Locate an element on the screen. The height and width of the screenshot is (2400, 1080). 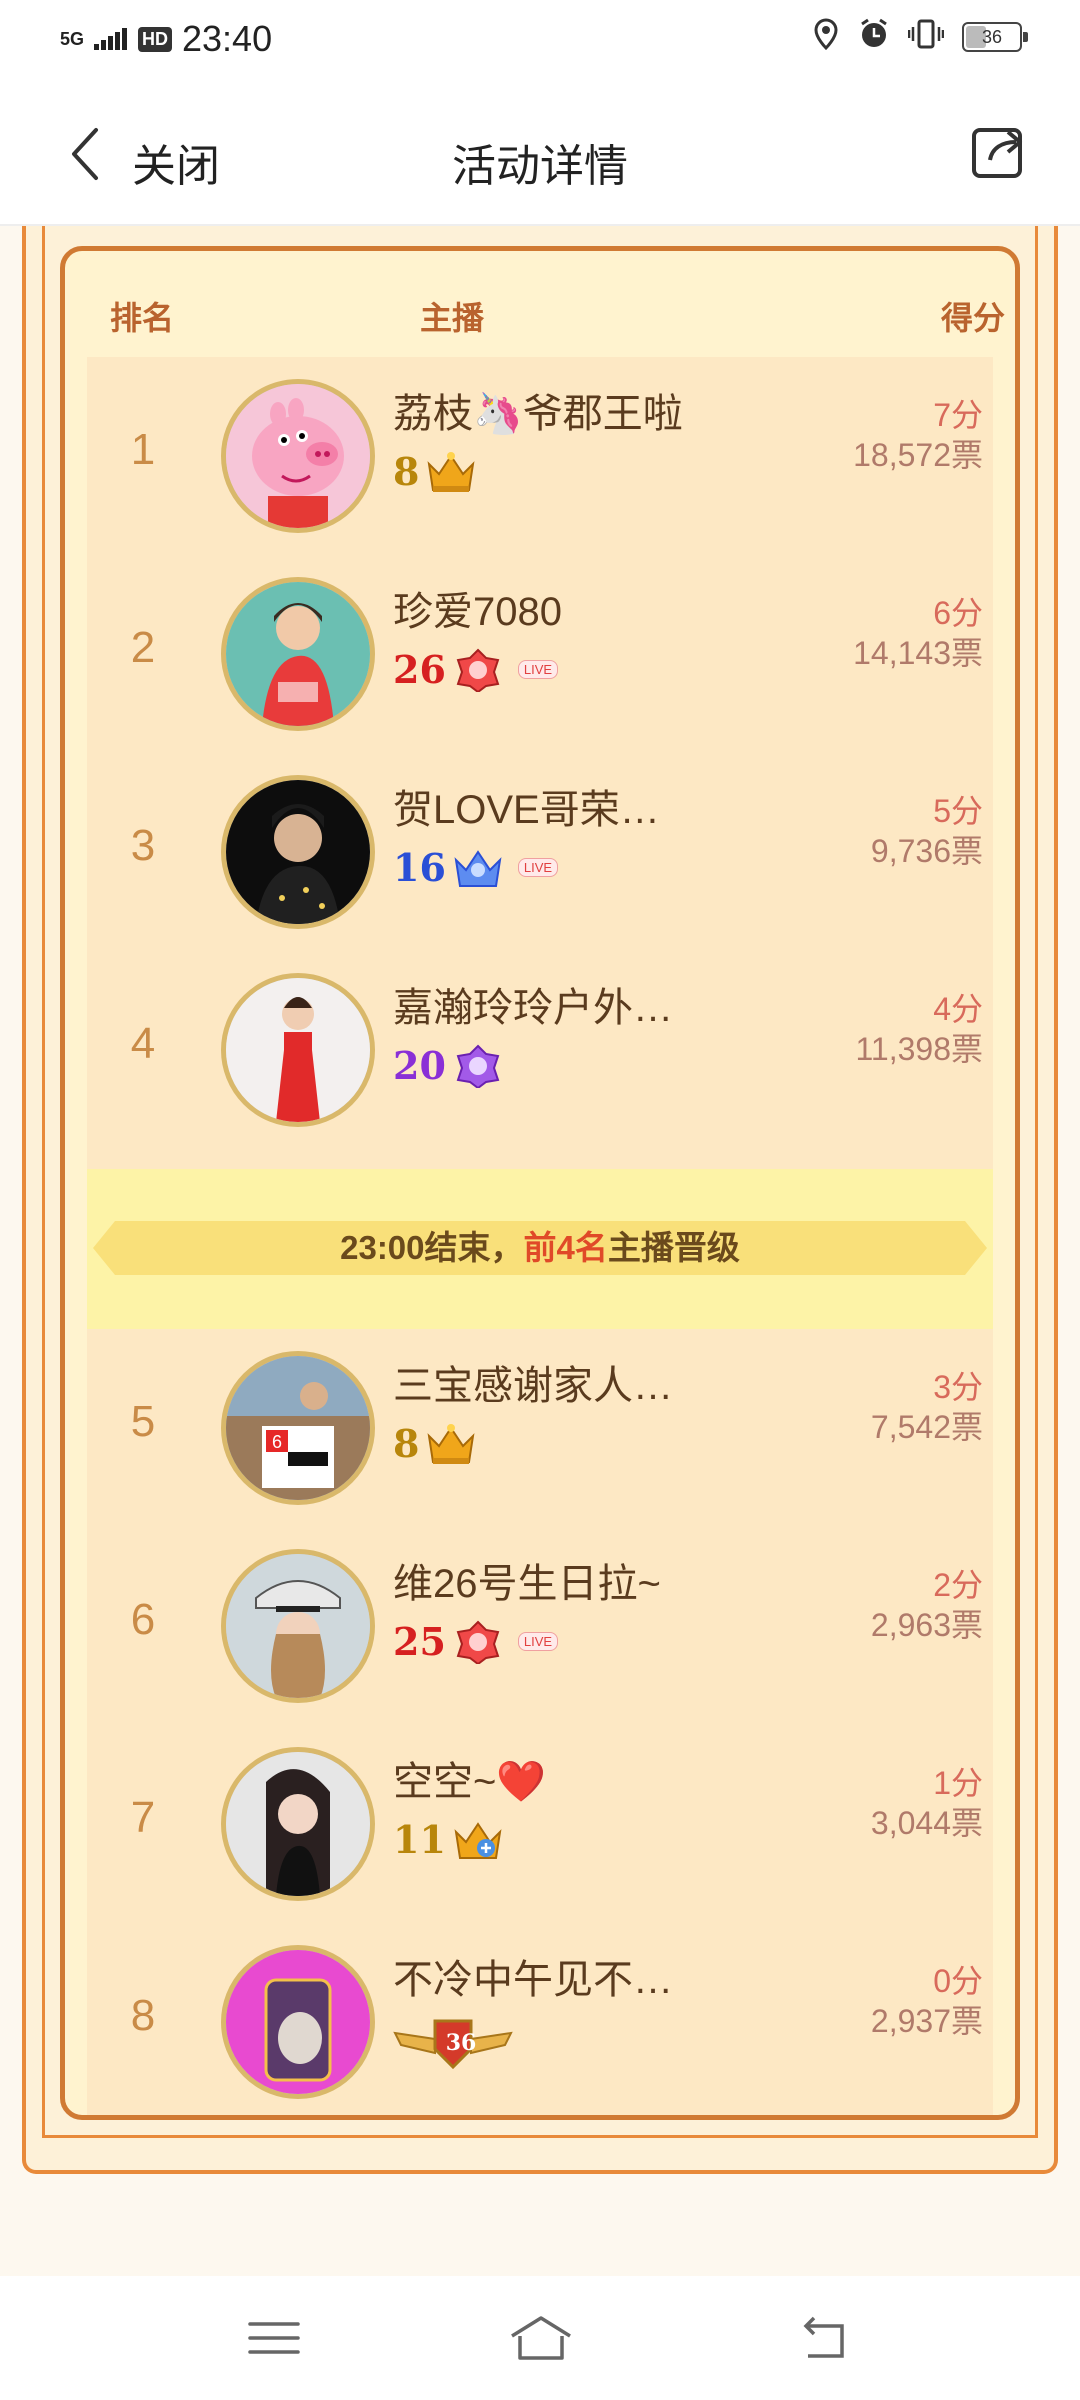
level-number: 20 is located at coordinates (419, 1065).